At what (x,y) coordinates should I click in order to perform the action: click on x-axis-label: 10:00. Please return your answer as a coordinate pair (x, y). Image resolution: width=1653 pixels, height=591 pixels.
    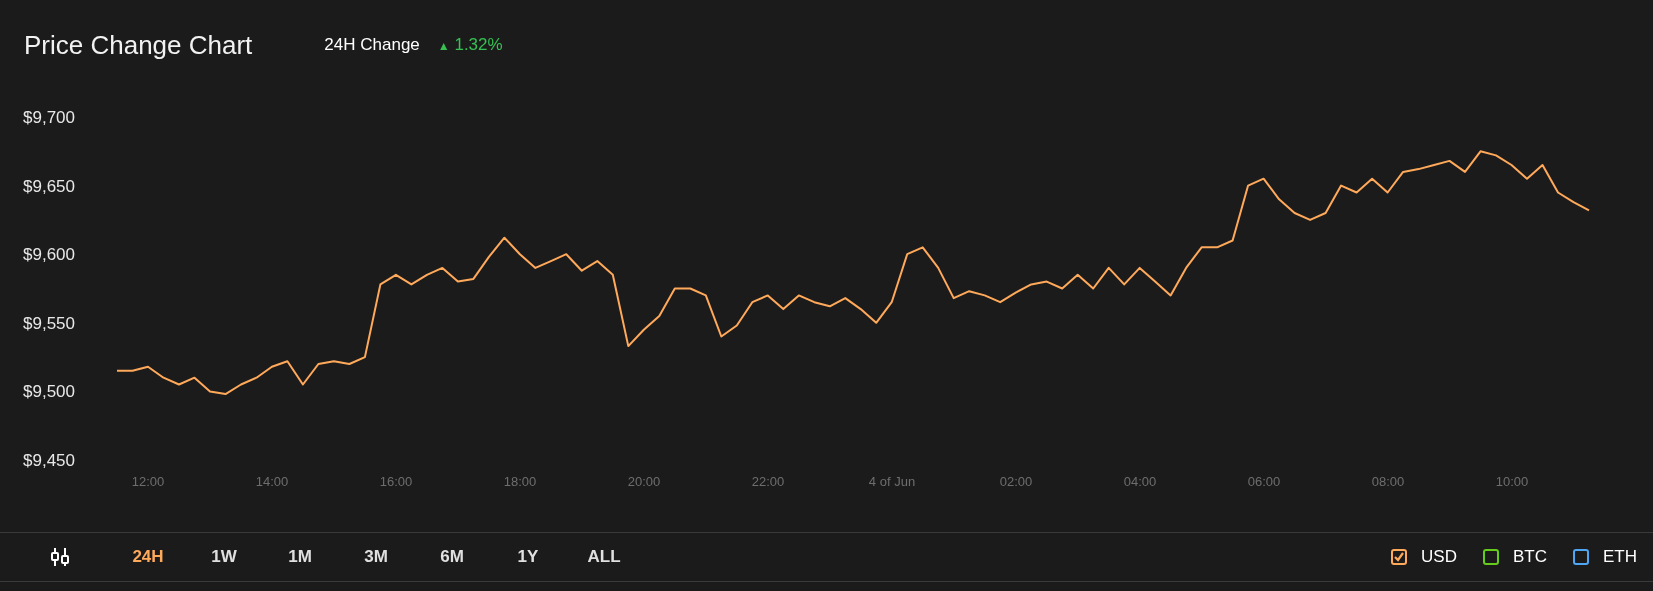
    Looking at the image, I should click on (1512, 481).